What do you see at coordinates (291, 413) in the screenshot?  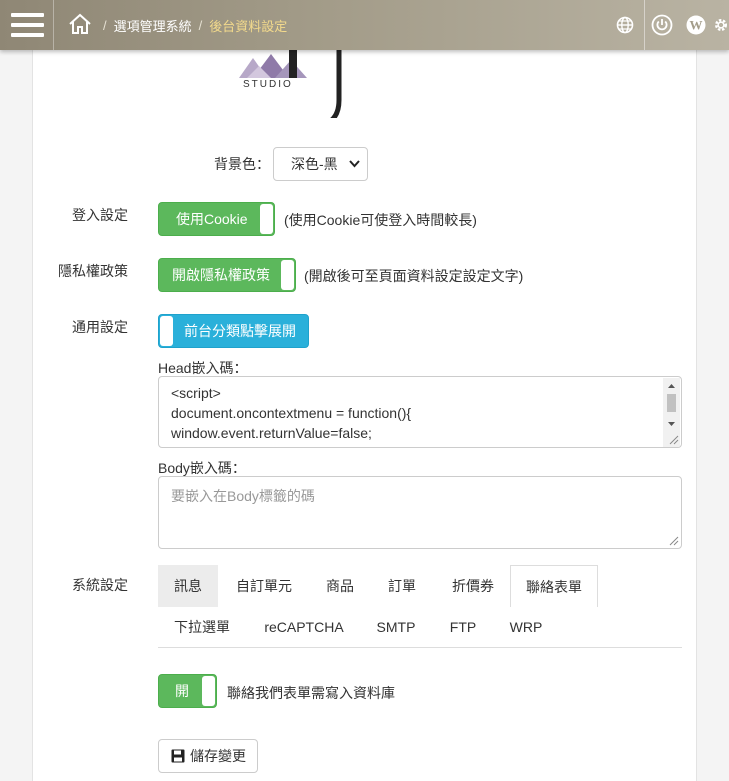 I see `code-line: document.oncontextmenu = function(){` at bounding box center [291, 413].